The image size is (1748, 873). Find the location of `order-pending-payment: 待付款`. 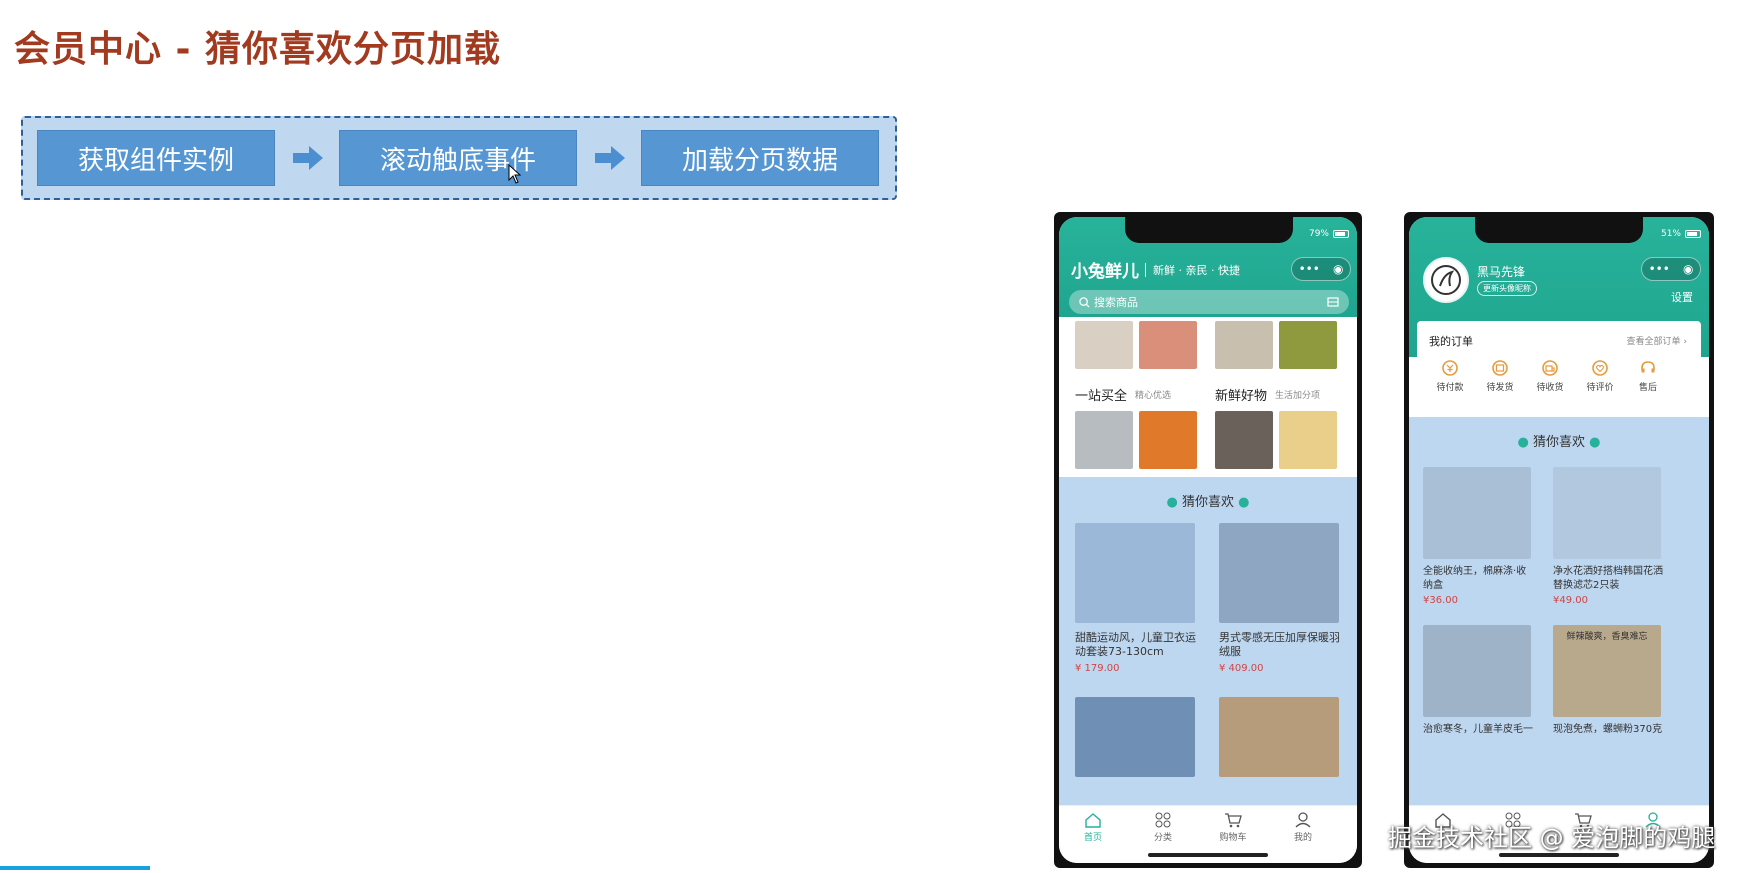

order-pending-payment: 待付款 is located at coordinates (1450, 376).